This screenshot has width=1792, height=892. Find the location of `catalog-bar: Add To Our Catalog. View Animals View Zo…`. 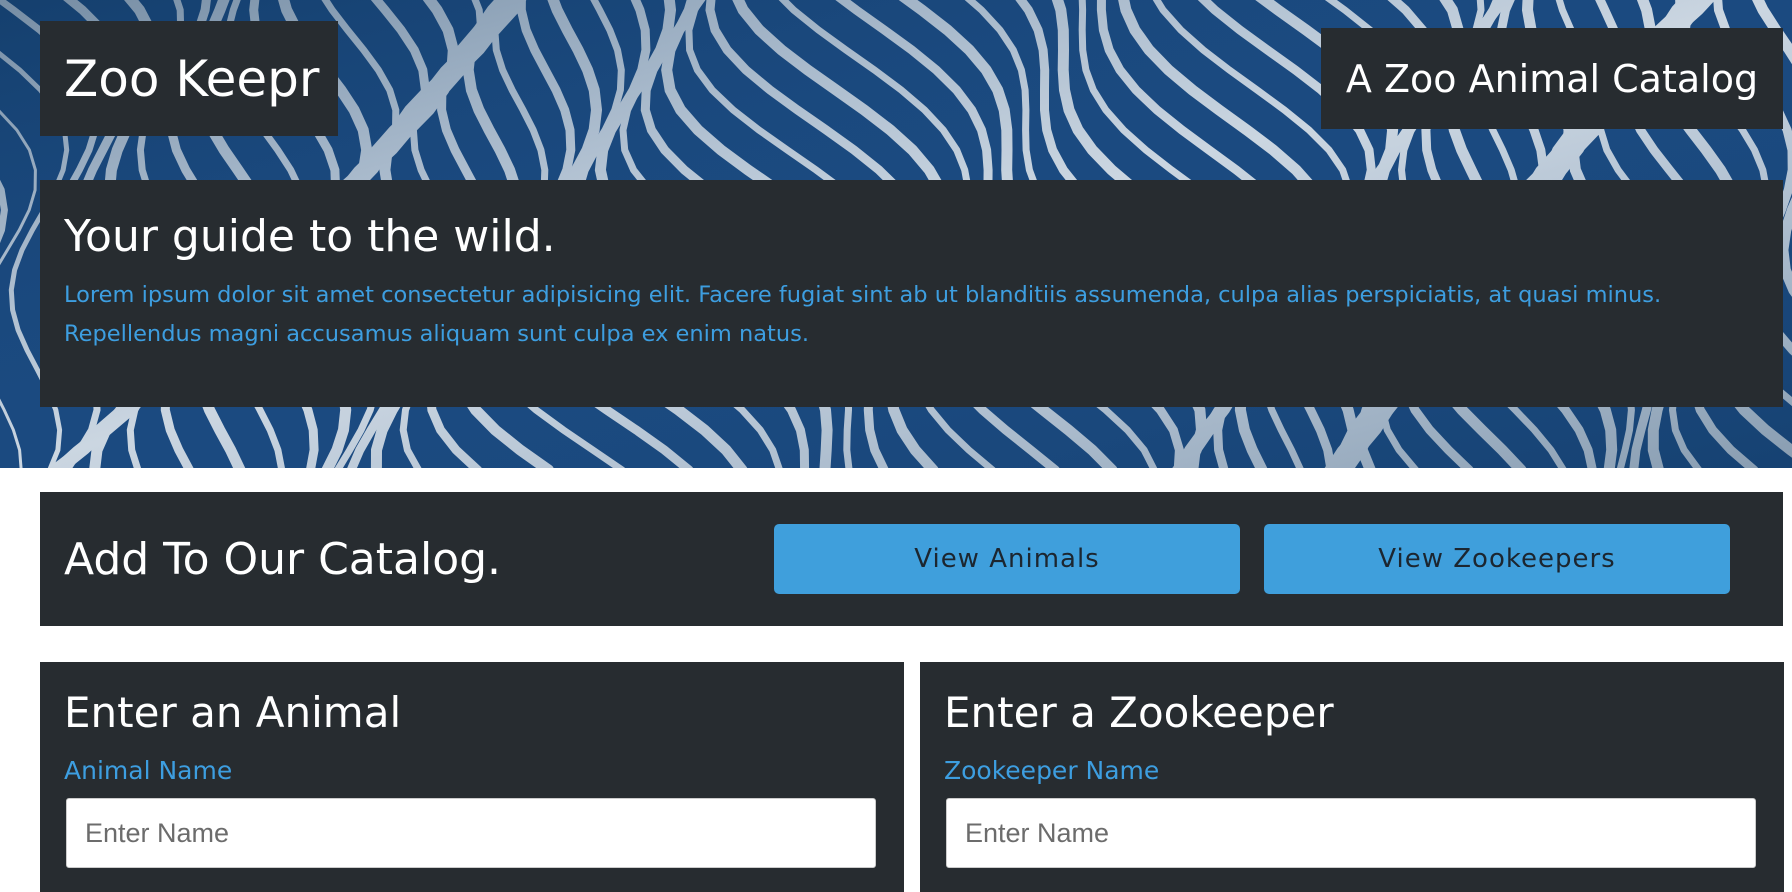

catalog-bar: Add To Our Catalog. View Animals View Zo… is located at coordinates (911, 559).